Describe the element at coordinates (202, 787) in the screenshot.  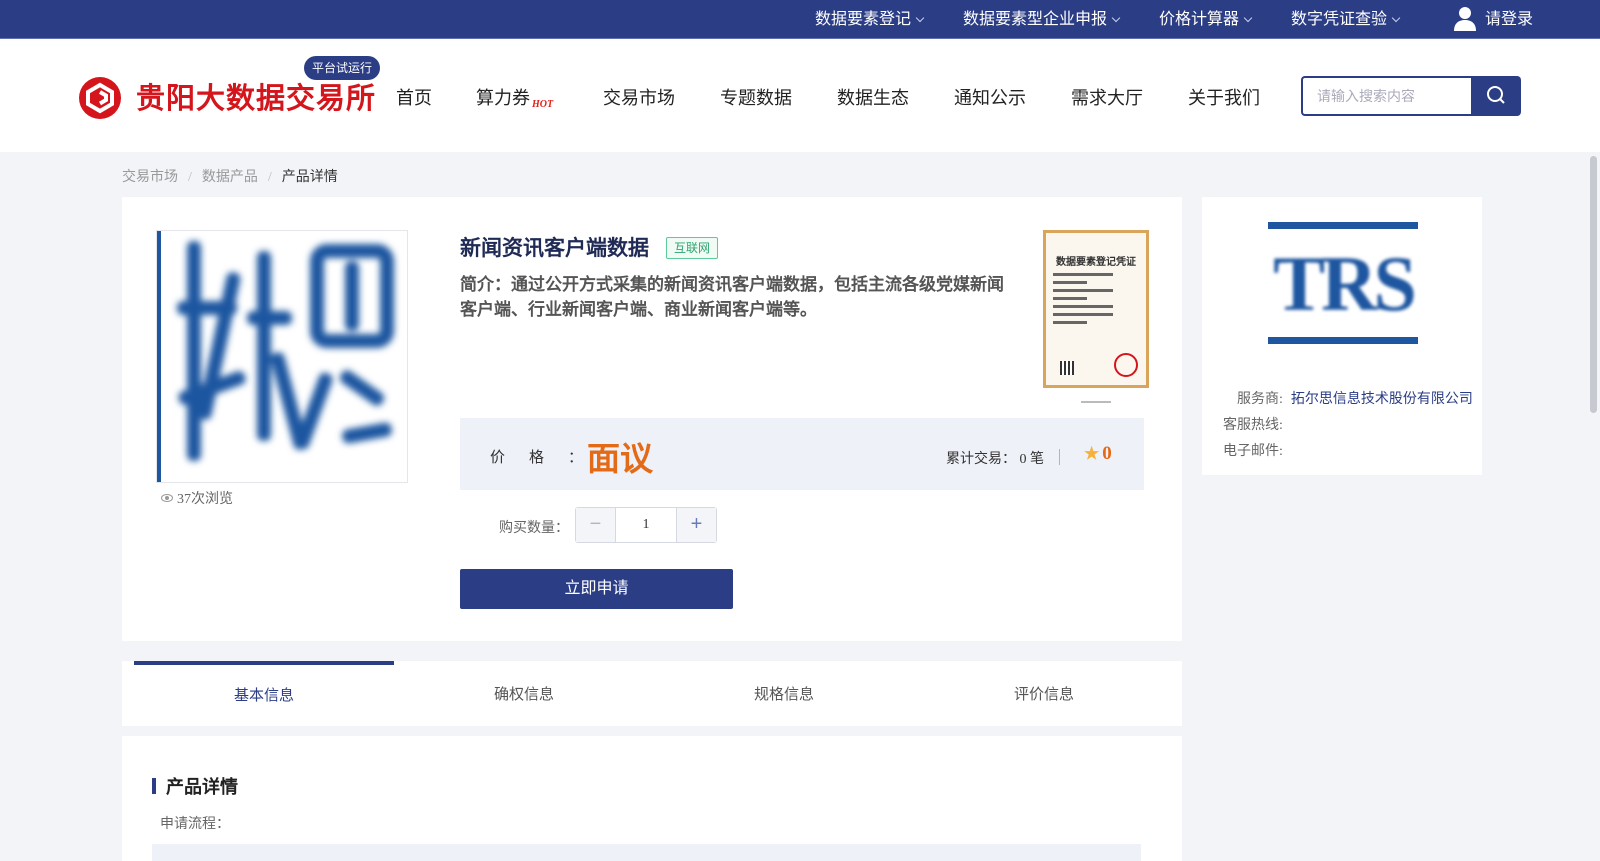
I see `section-title: 产品详情` at that location.